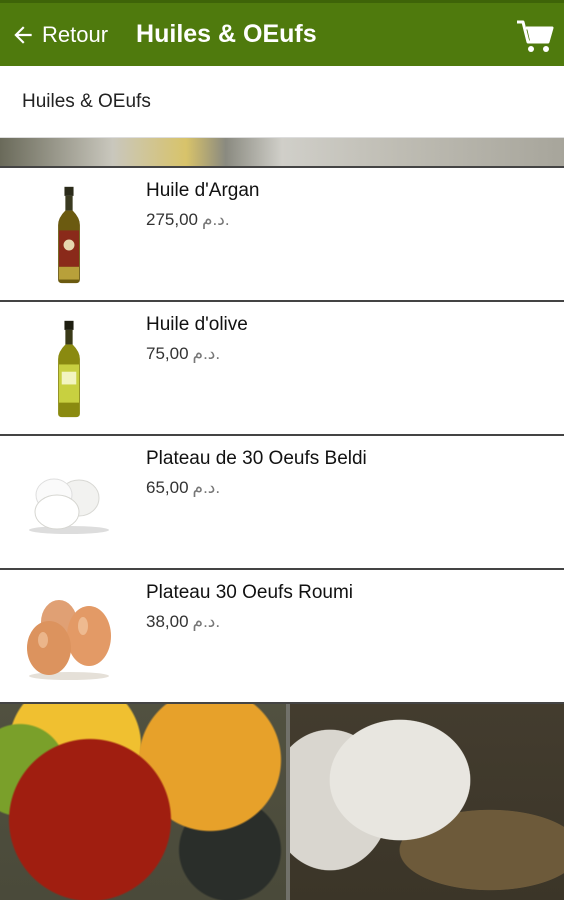 The height and width of the screenshot is (900, 564). I want to click on background-strip, so click(282, 152).